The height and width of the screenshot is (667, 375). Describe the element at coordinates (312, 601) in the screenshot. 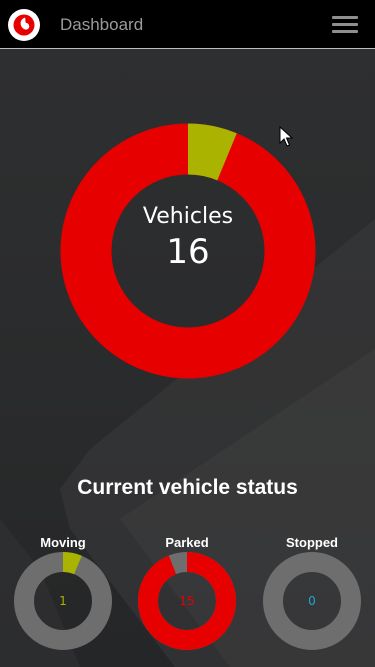

I see `status-value: 0` at that location.